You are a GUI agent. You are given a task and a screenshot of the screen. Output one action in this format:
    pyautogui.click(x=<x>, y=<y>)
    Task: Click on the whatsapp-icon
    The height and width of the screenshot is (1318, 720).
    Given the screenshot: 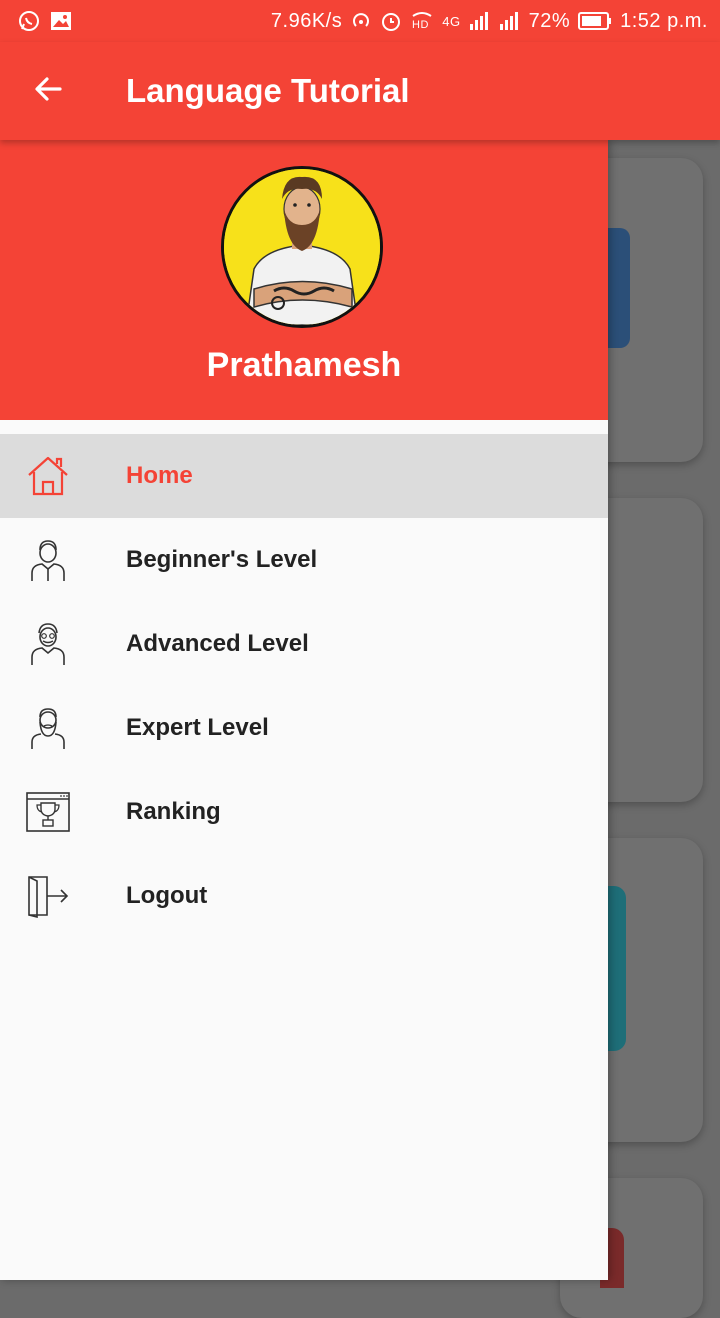 What is the action you would take?
    pyautogui.click(x=29, y=21)
    